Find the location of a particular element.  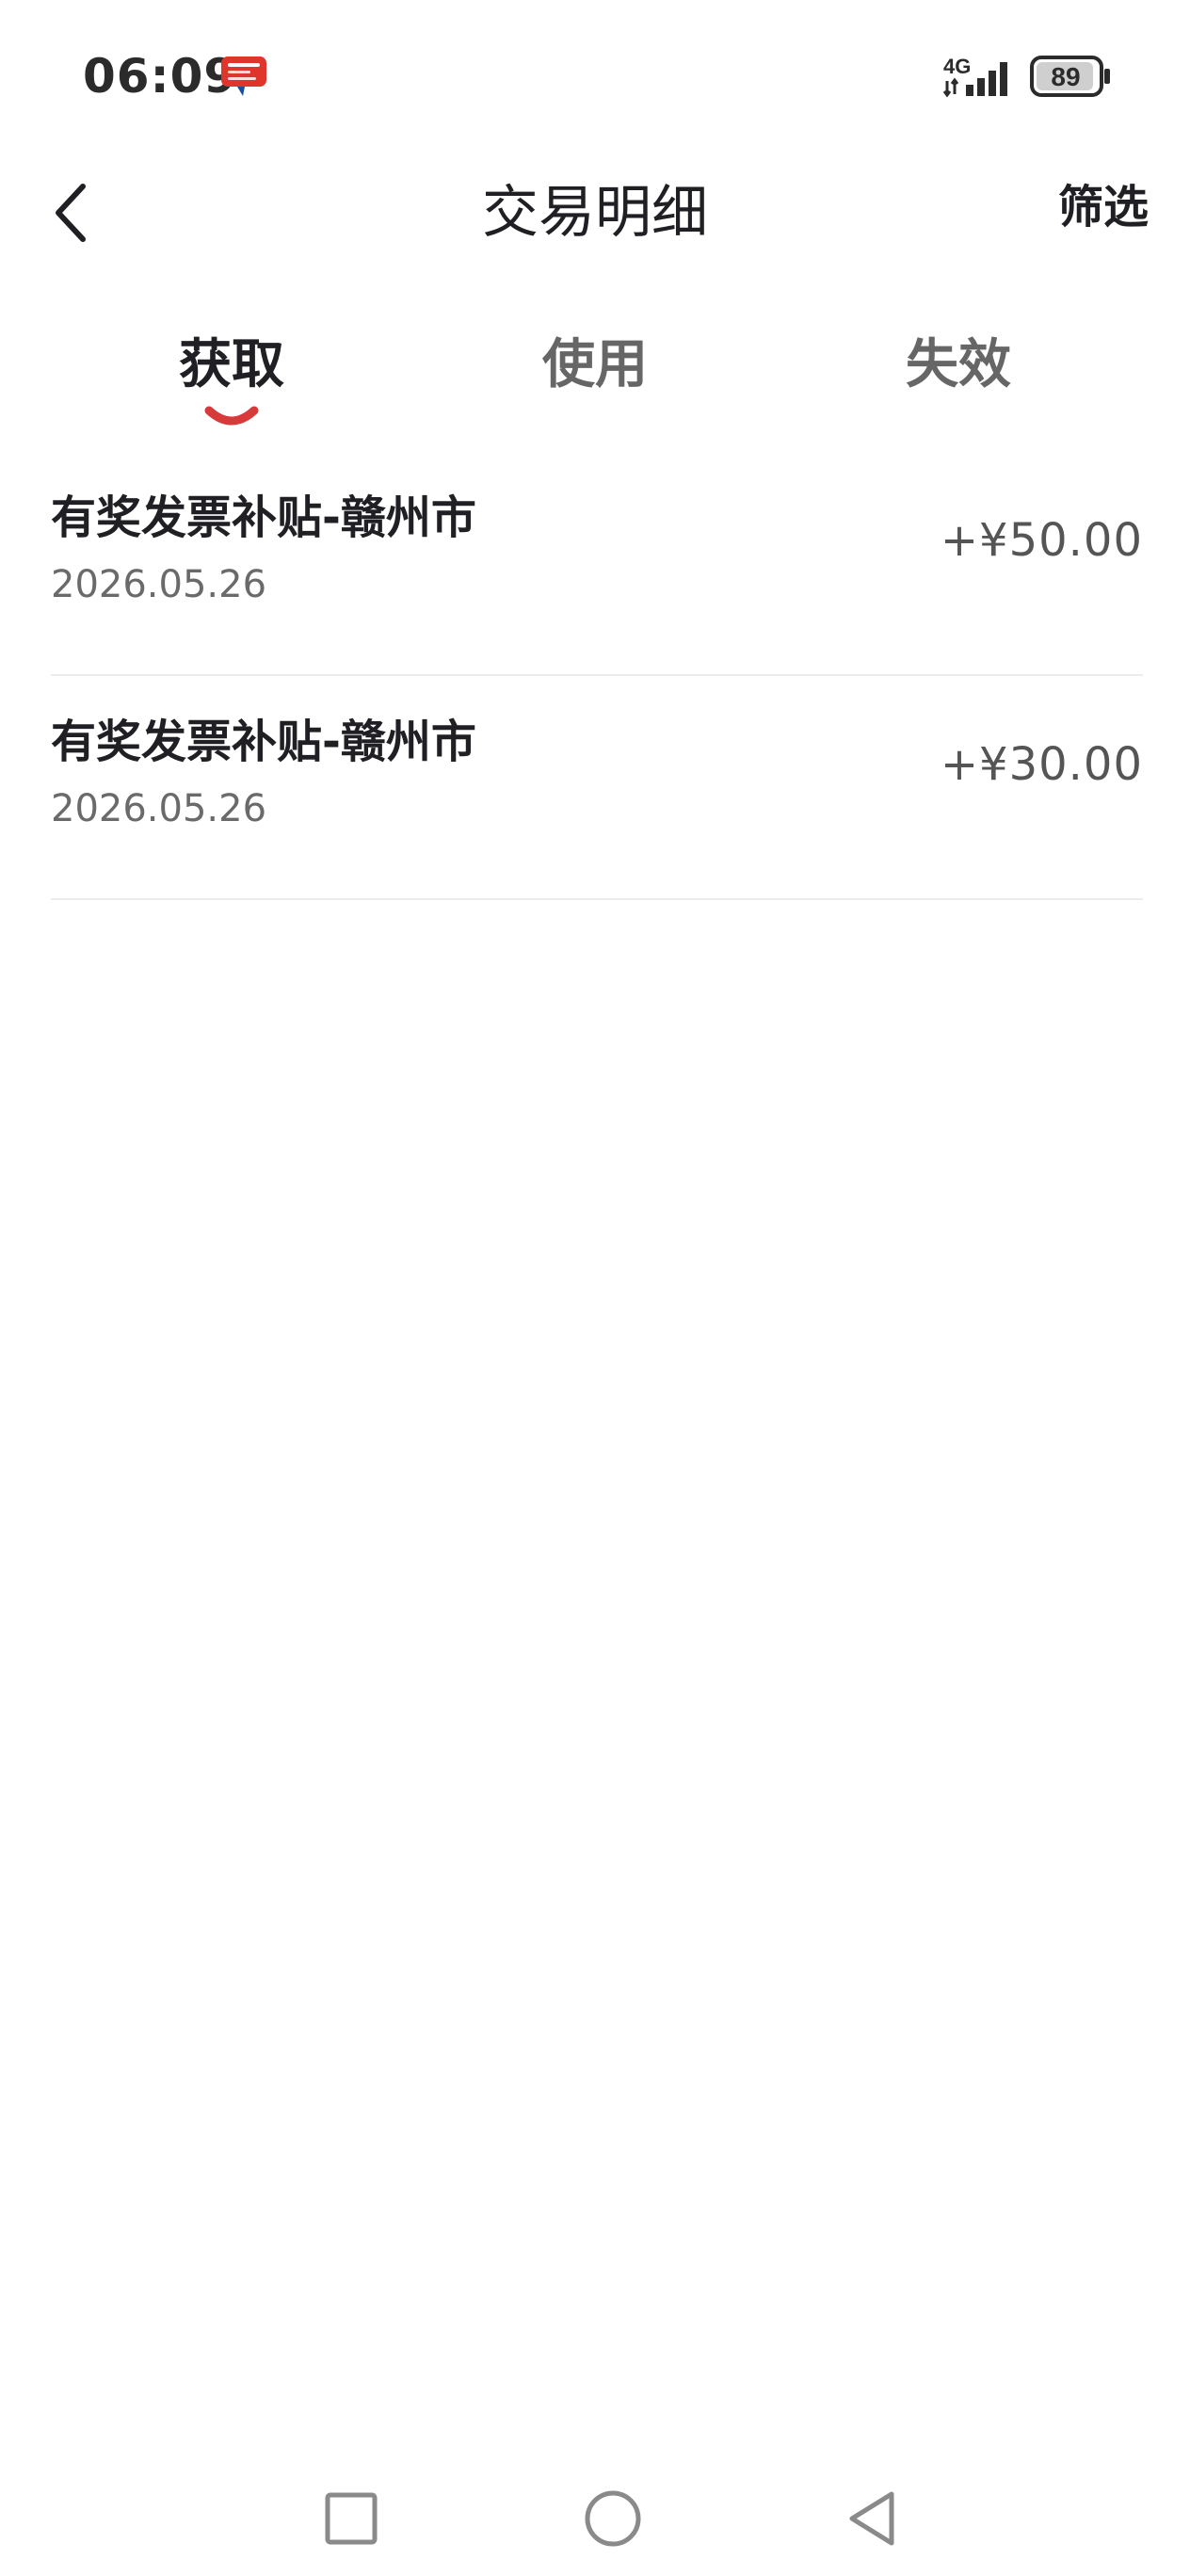

cloud-pay-badge-icon is located at coordinates (243, 76).